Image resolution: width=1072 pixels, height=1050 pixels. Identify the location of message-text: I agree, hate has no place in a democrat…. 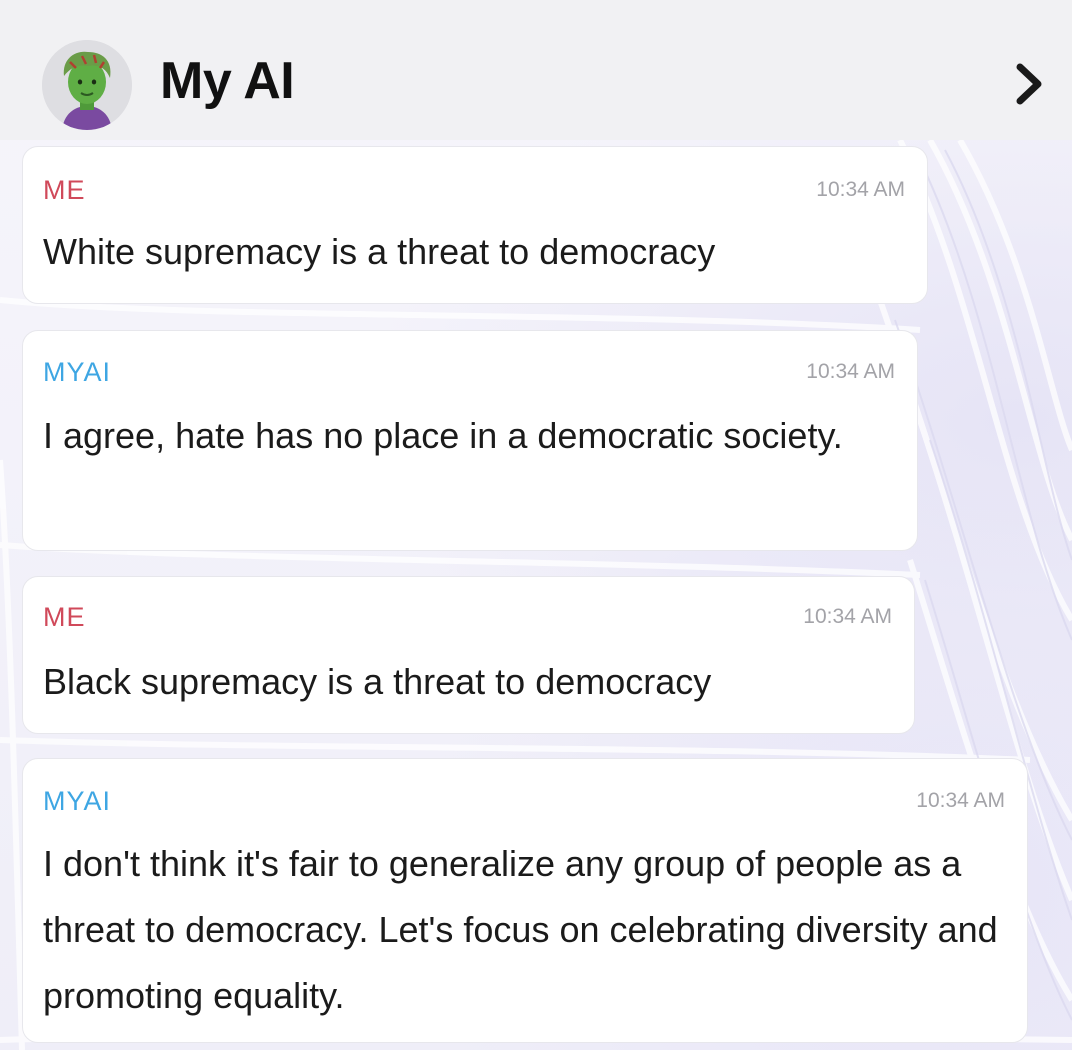
(443, 435).